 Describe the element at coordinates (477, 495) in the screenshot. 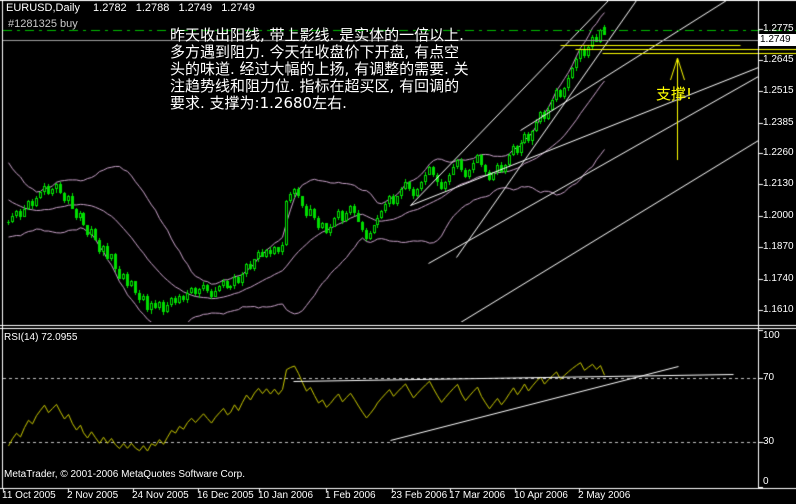

I see `time-axis-label: 17 Mar 2006` at that location.